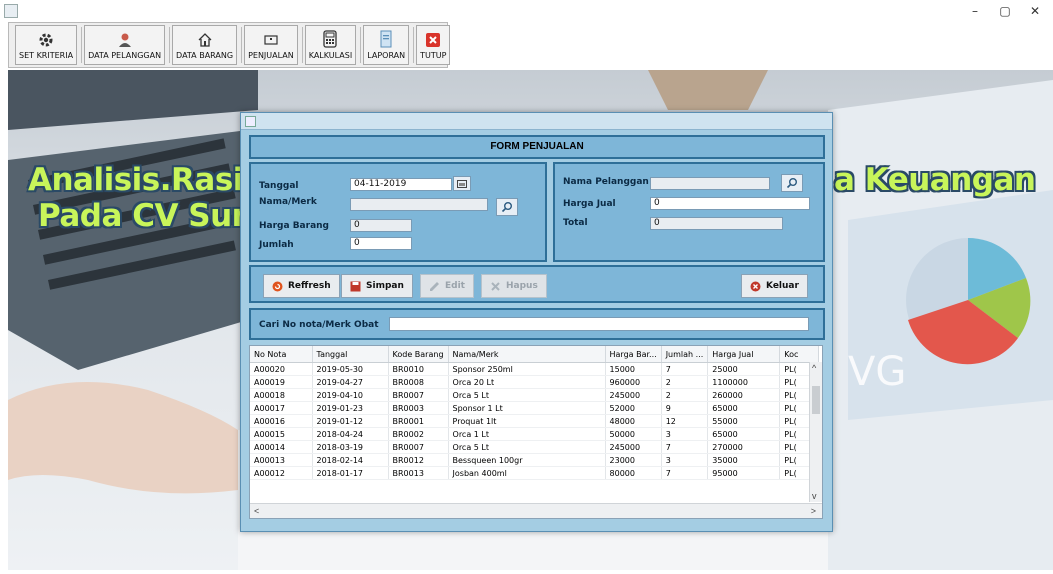 The image size is (1053, 574). I want to click on vertical-scrollbar: ^ v, so click(815, 432).